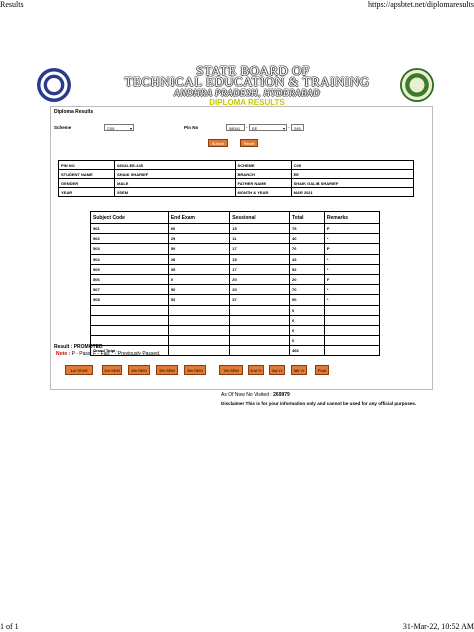  What do you see at coordinates (129, 300) in the screenshot?
I see `table-cell: 508` at bounding box center [129, 300].